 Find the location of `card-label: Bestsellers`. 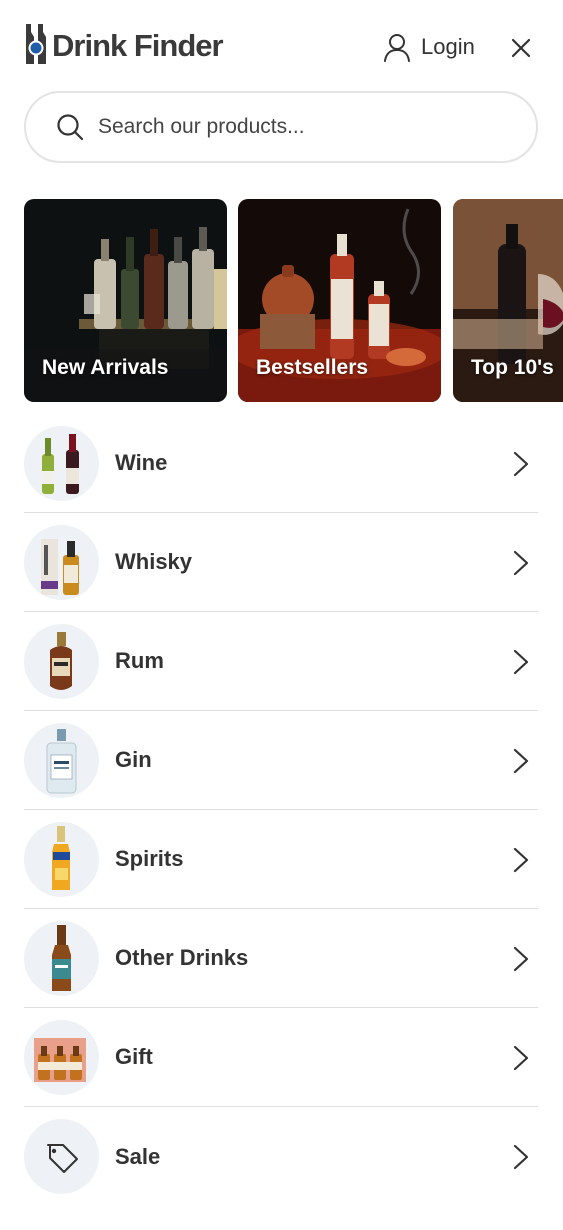

card-label: Bestsellers is located at coordinates (312, 367).